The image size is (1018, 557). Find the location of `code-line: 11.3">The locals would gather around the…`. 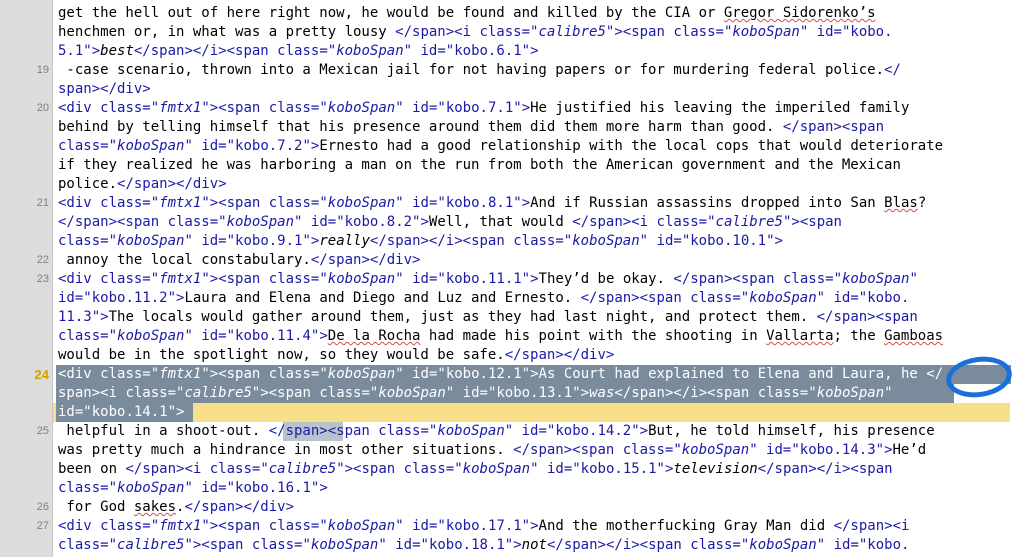

code-line: 11.3">The locals would gather around the… is located at coordinates (488, 317).